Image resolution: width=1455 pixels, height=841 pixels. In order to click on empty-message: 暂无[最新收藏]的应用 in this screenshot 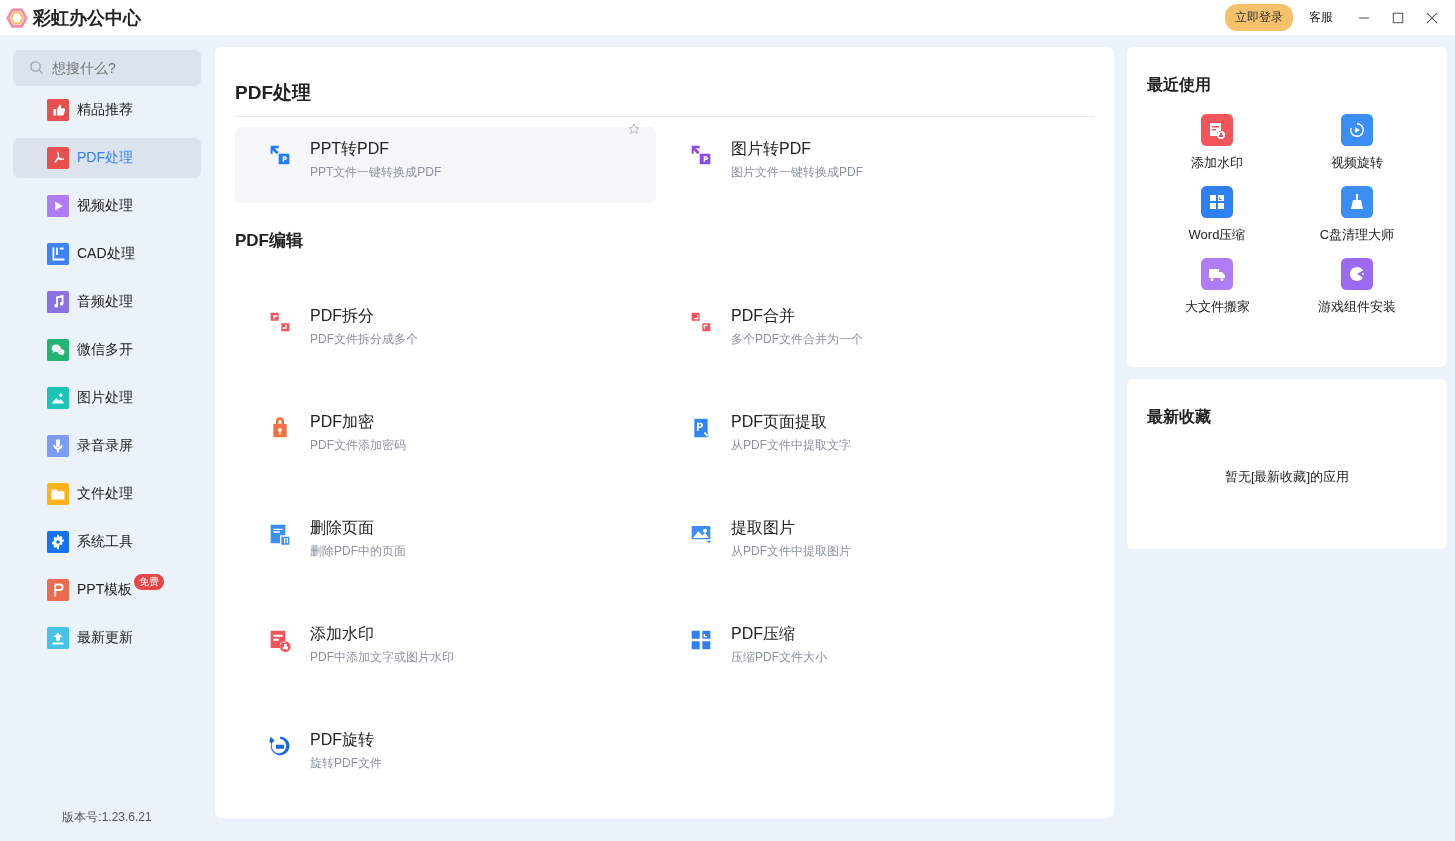, I will do `click(1287, 477)`.